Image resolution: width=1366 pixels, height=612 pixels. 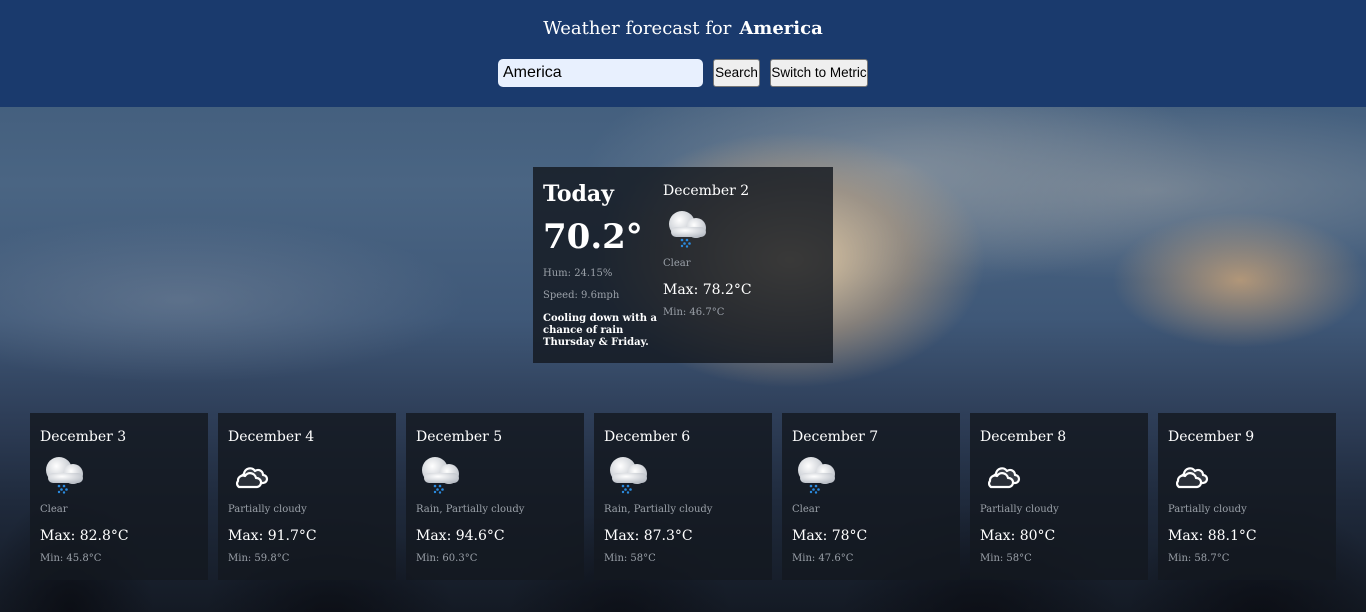 I want to click on today-heading: Today, so click(x=578, y=194).